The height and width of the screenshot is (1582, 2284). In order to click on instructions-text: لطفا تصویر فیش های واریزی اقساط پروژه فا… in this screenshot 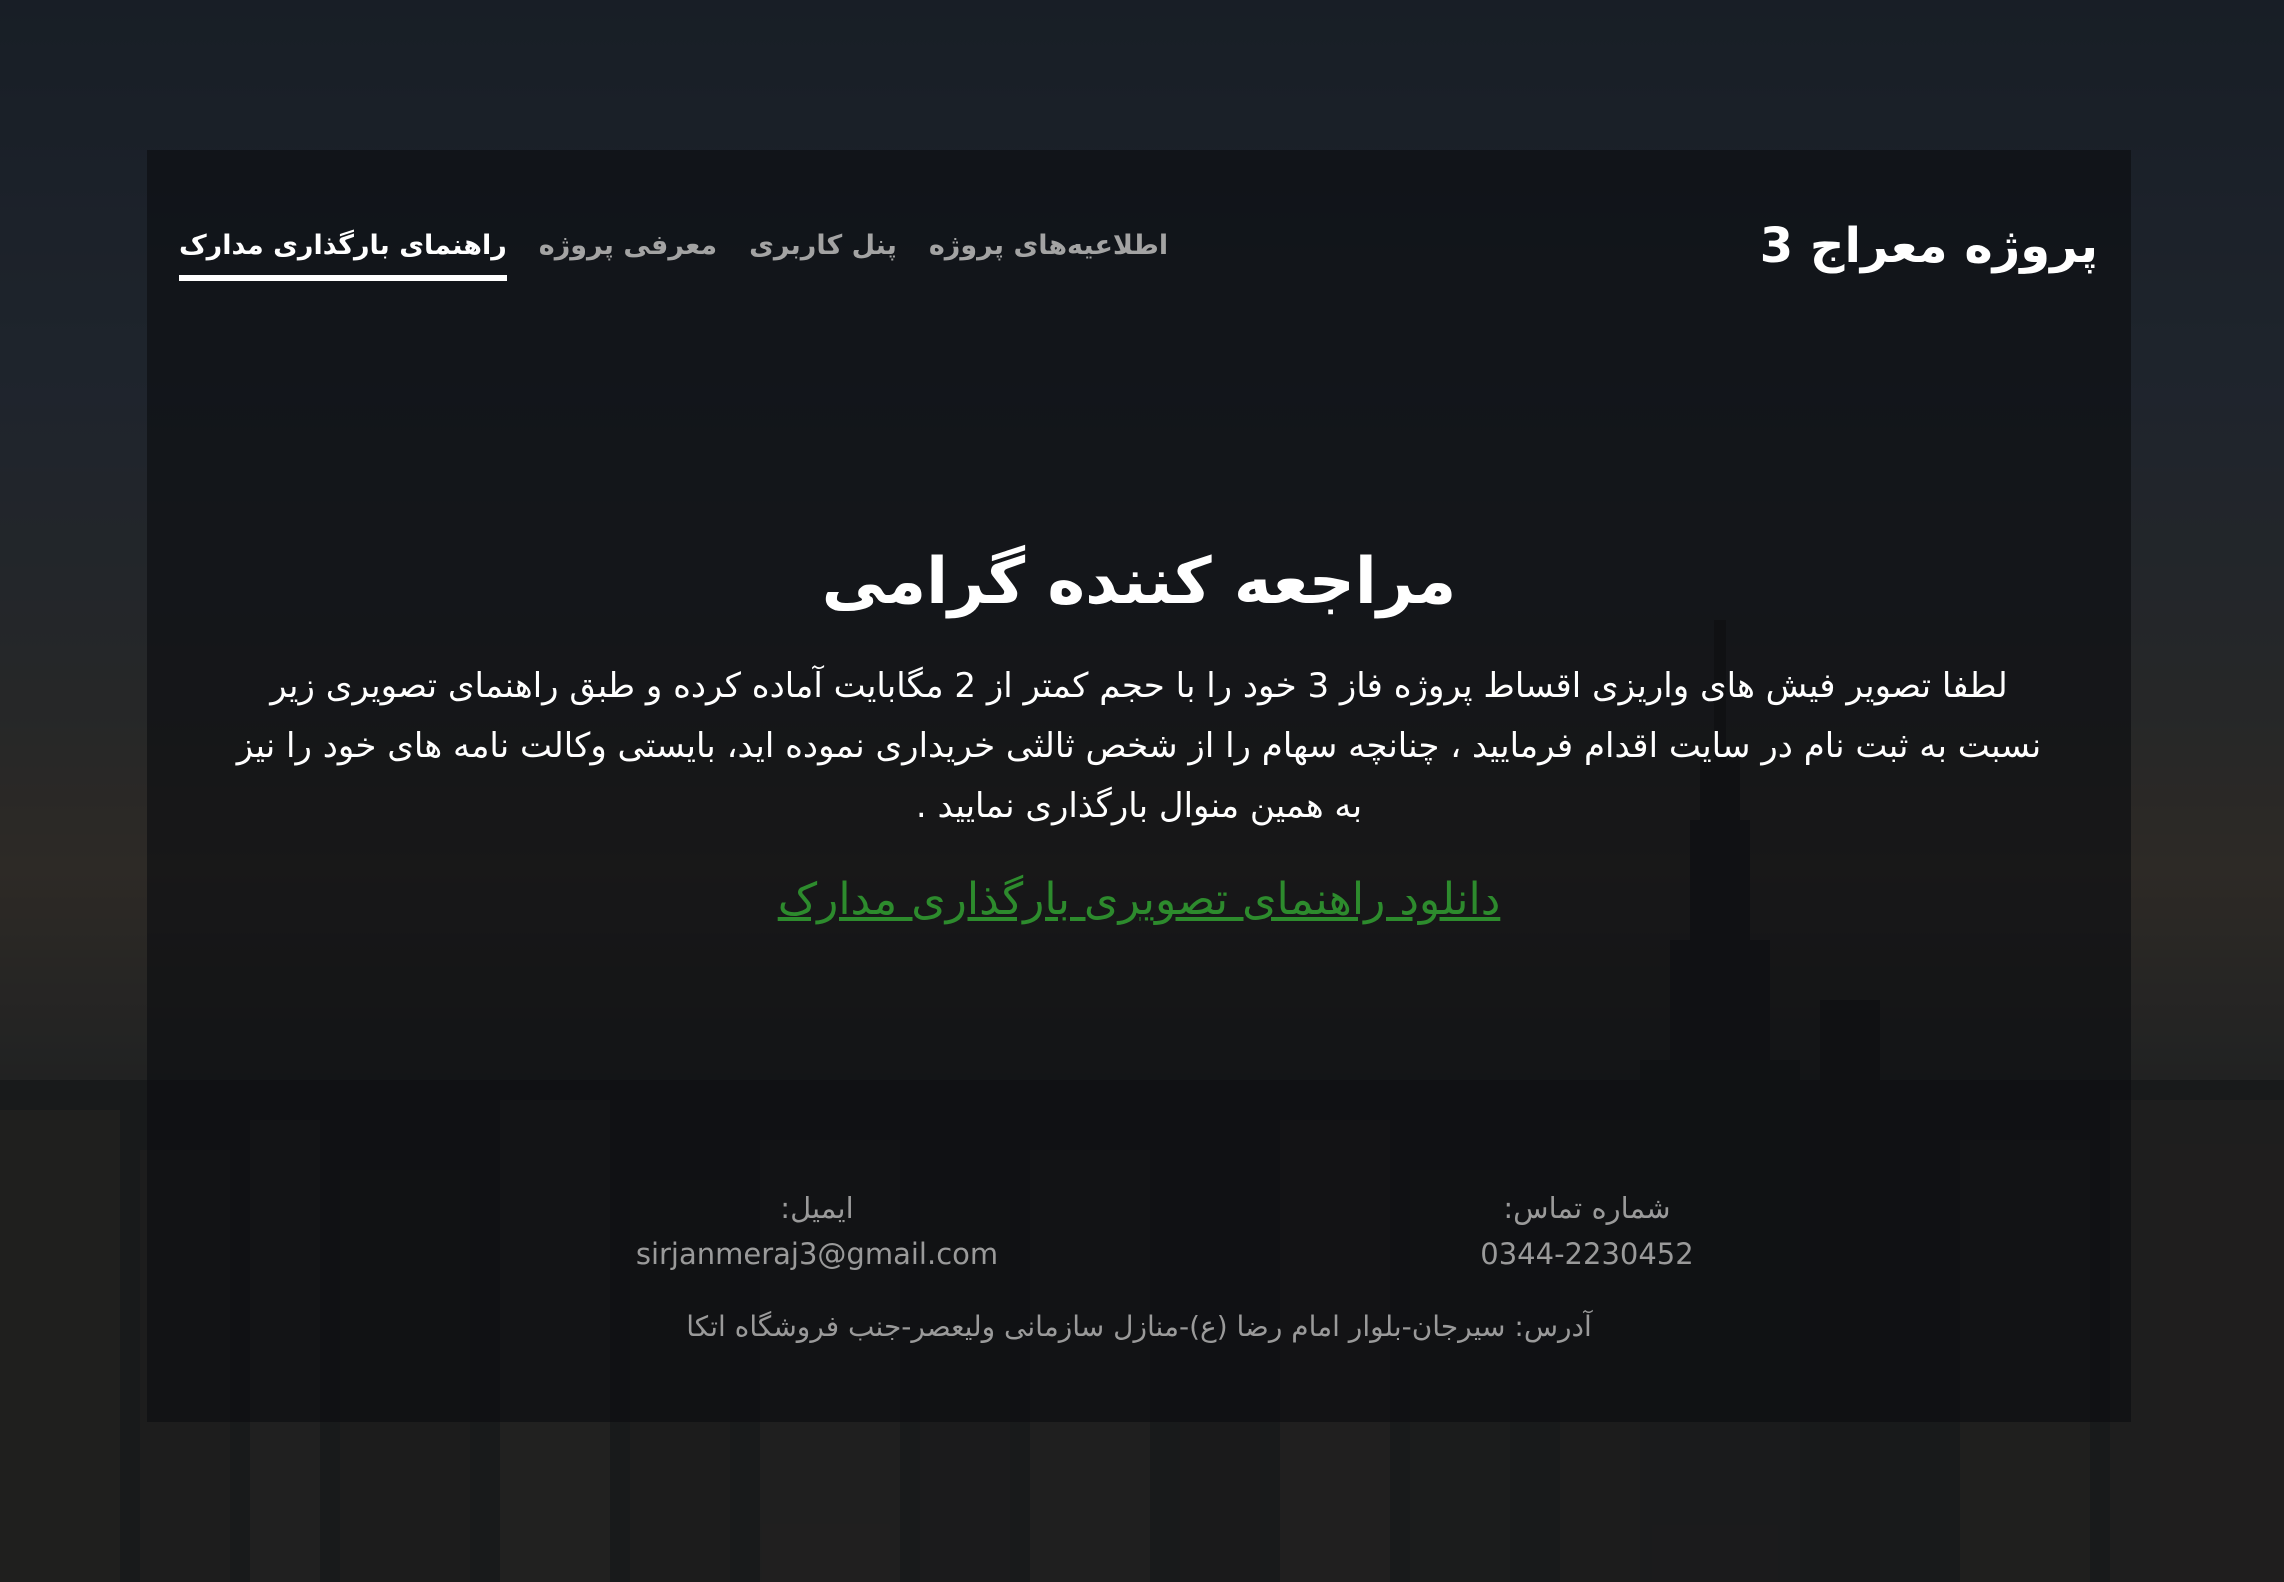, I will do `click(1139, 746)`.